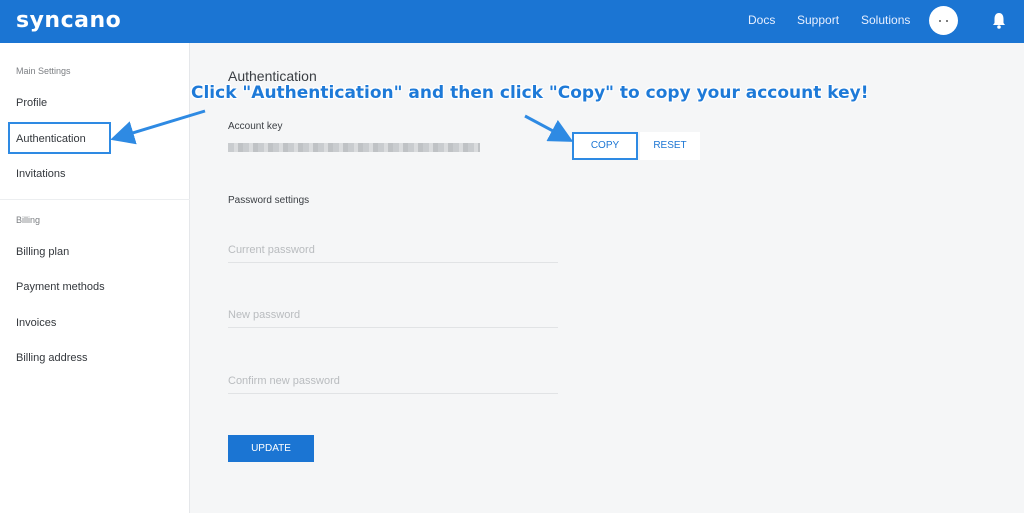 Image resolution: width=1024 pixels, height=513 pixels. I want to click on account-key-label: Account key, so click(255, 126).